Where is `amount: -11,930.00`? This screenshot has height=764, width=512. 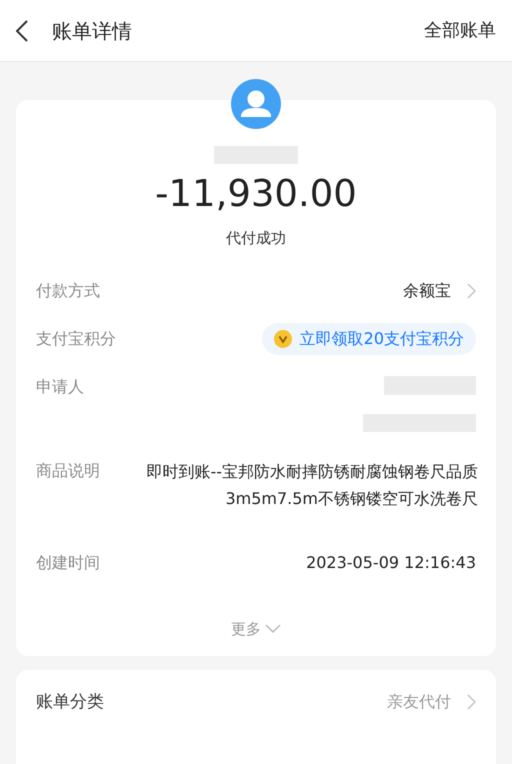
amount: -11,930.00 is located at coordinates (256, 194).